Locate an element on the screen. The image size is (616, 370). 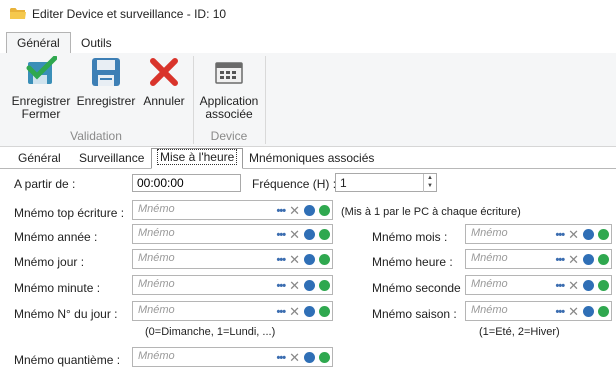
associated-app-label-2: associée is located at coordinates (229, 114).